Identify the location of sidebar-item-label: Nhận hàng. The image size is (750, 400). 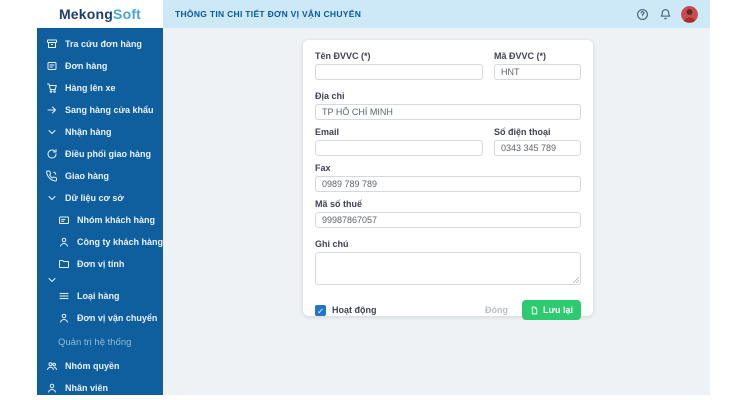
(88, 132).